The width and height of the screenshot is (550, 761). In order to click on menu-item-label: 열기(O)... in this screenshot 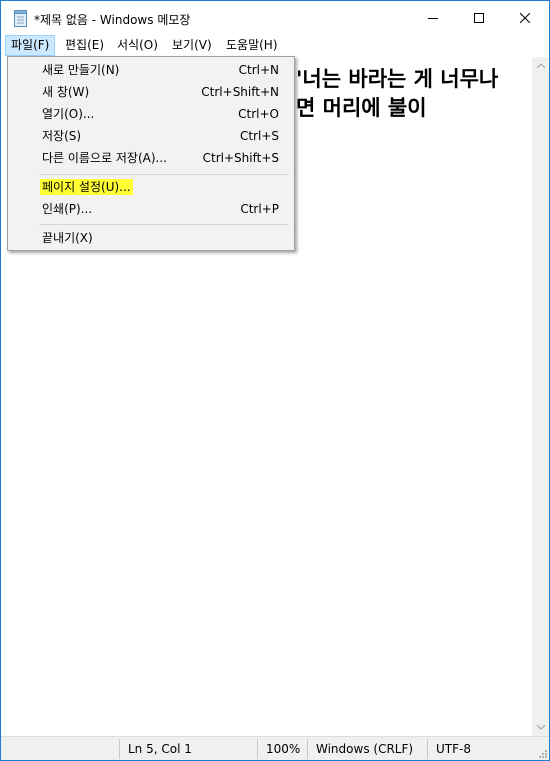, I will do `click(68, 114)`.